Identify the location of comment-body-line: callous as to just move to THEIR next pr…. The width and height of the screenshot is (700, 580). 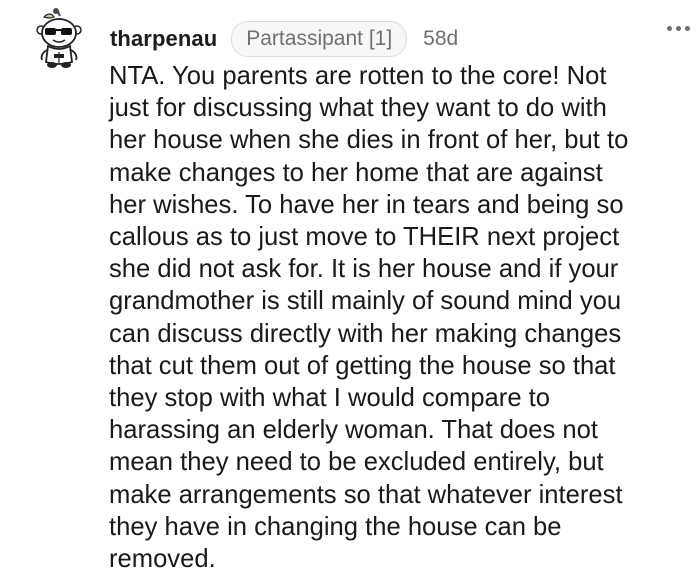
(364, 237).